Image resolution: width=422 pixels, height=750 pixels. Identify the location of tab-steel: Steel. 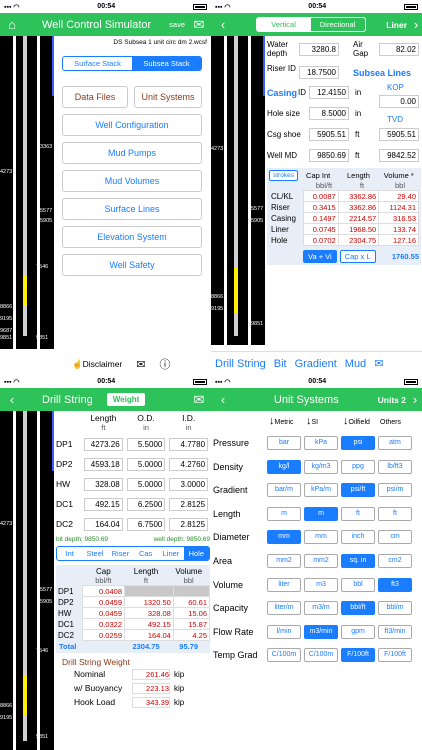
(94, 553).